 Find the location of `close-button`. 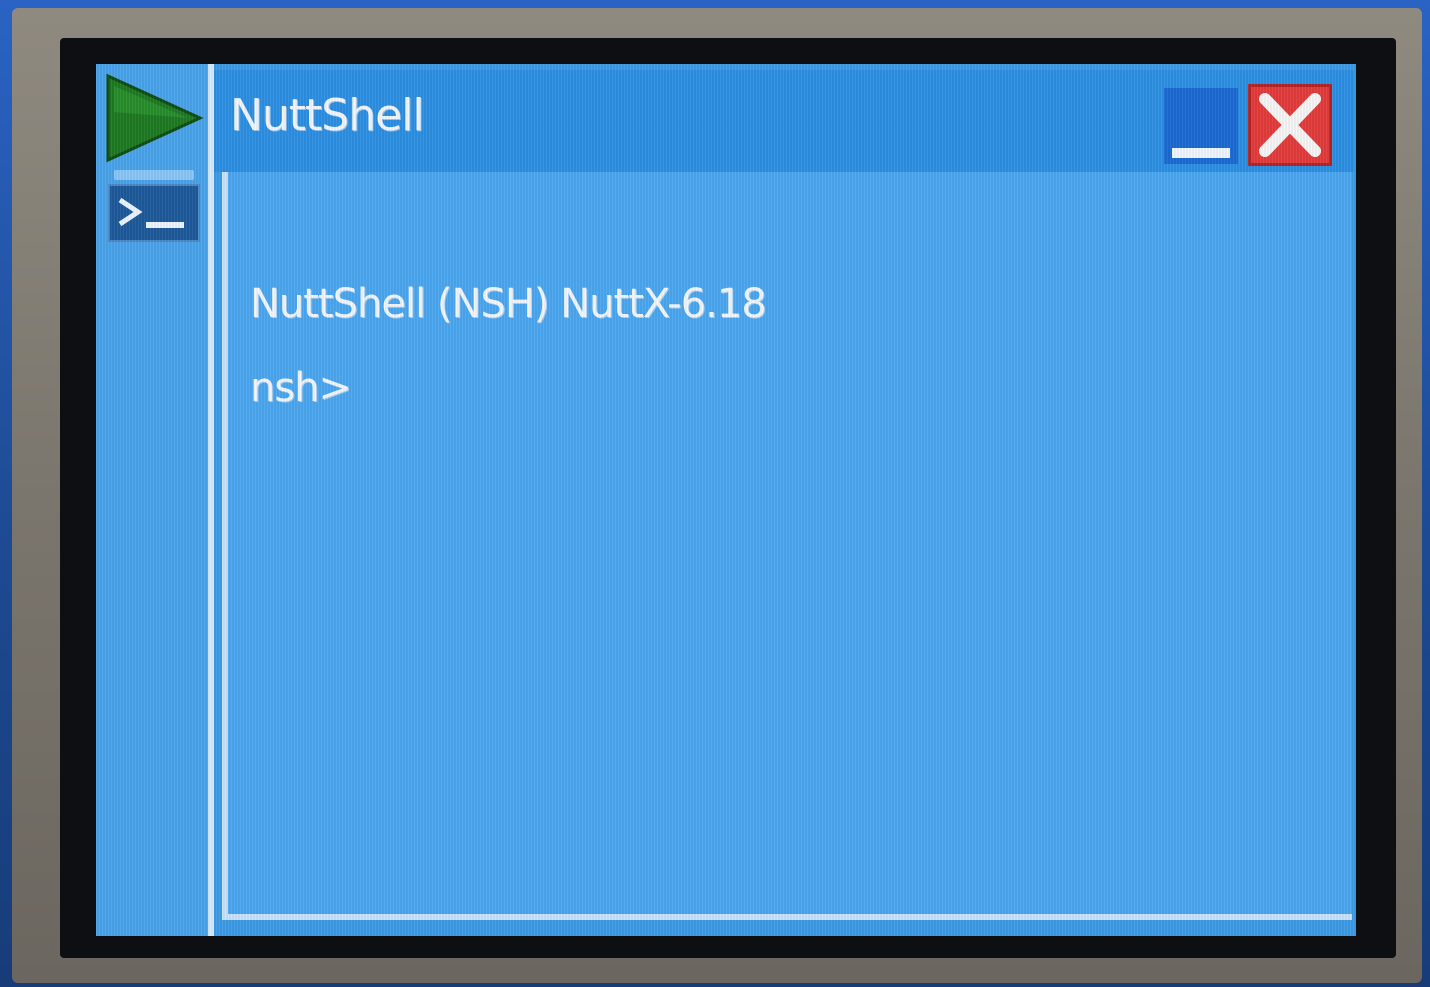

close-button is located at coordinates (1290, 125).